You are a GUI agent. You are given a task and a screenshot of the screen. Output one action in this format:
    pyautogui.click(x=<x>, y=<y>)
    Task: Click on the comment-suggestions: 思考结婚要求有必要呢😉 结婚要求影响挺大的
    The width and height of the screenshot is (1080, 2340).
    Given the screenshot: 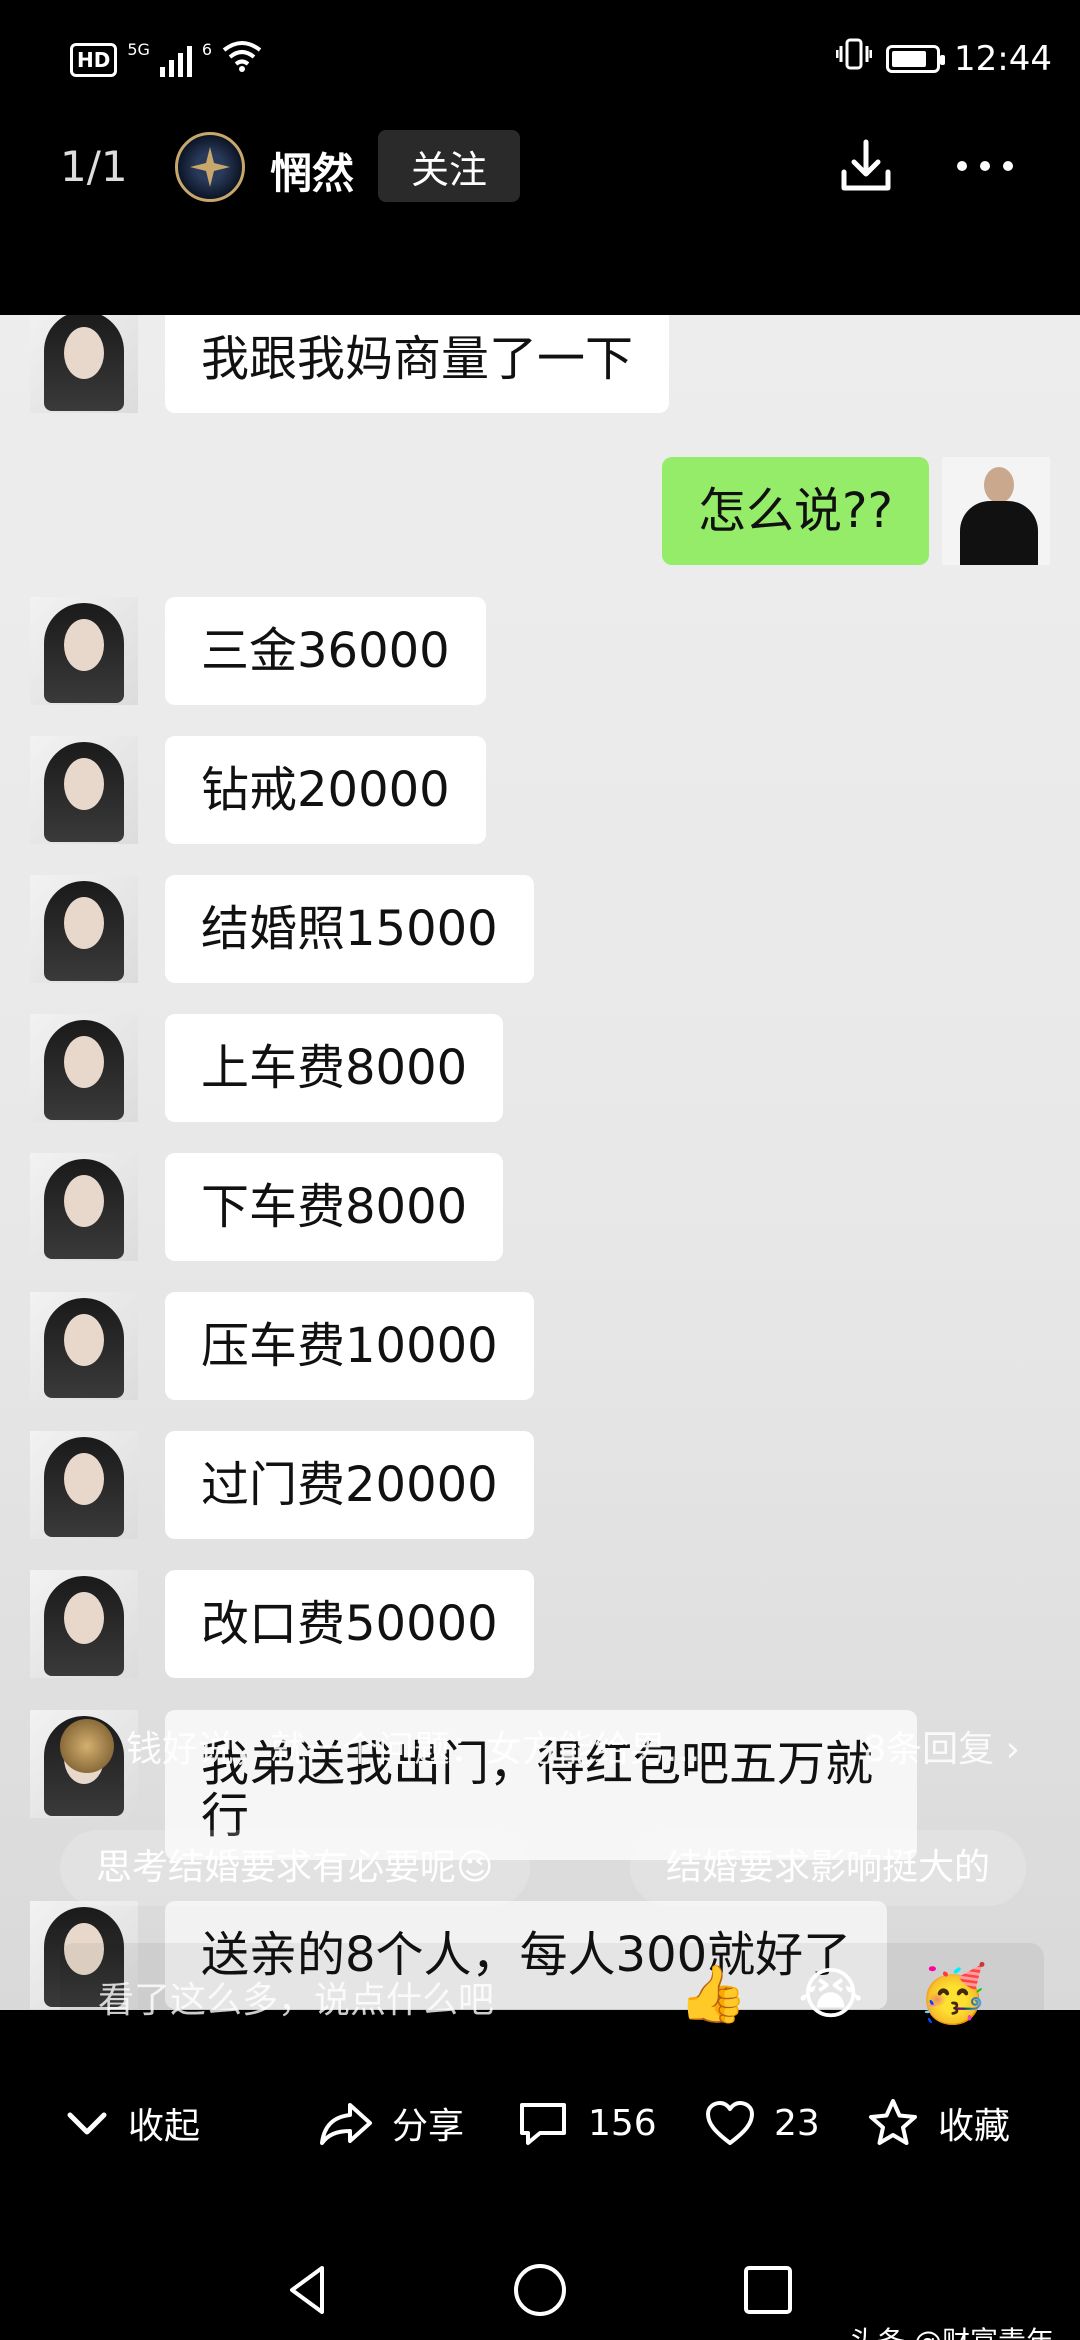 What is the action you would take?
    pyautogui.click(x=555, y=1868)
    